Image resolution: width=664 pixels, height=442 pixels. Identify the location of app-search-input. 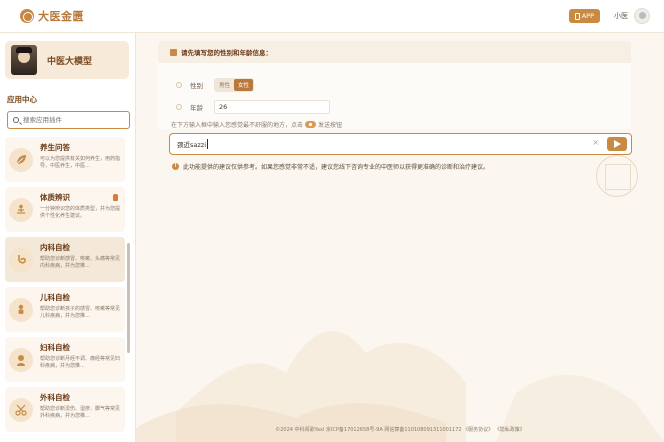
(73, 120).